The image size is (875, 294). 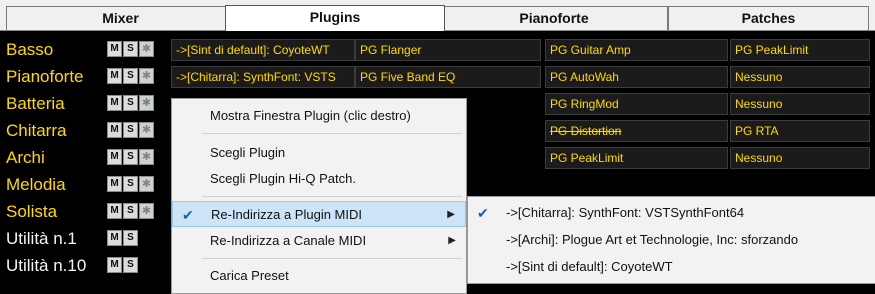 What do you see at coordinates (286, 214) in the screenshot?
I see `menu-item-label: Re-Indirizza a Plugin MIDI` at bounding box center [286, 214].